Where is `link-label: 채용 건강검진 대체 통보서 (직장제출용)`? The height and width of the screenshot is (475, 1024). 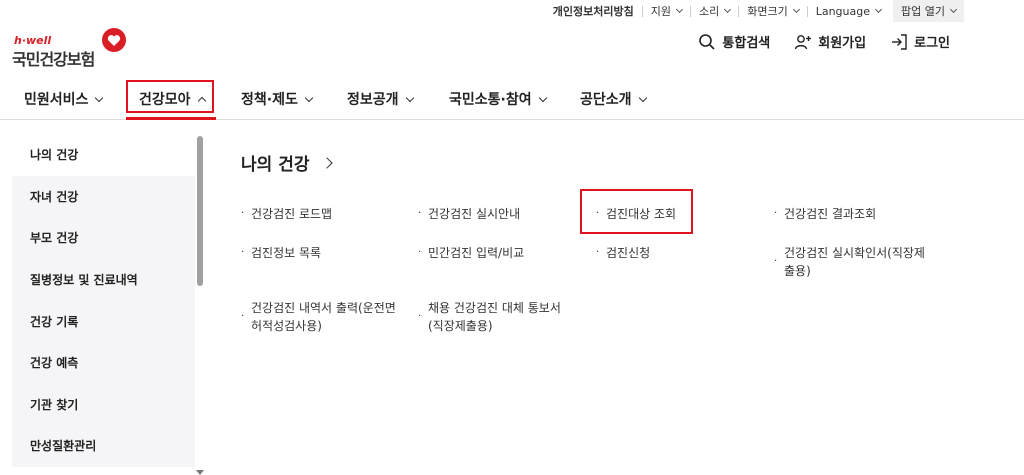
link-label: 채용 건강검진 대체 통보서 (직장제출용) is located at coordinates (494, 317).